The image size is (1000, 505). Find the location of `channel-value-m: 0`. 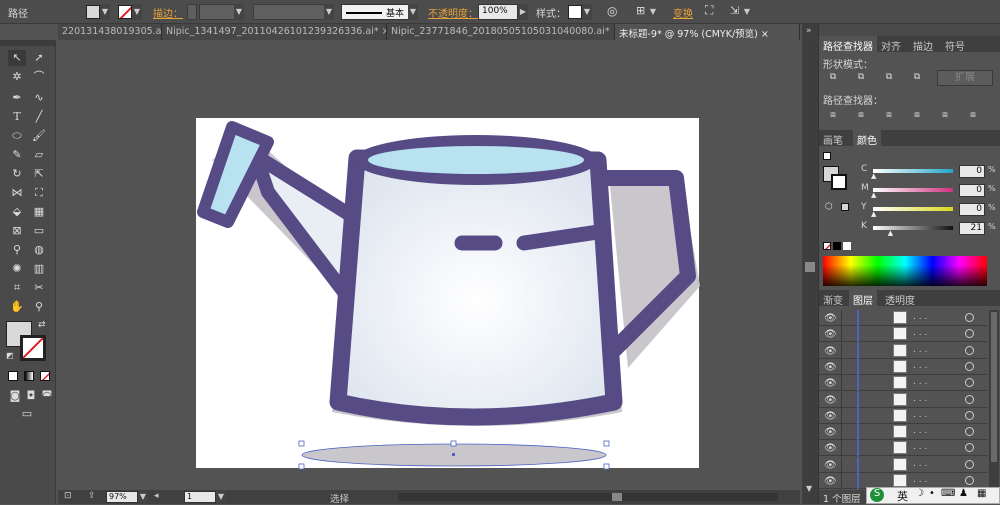

channel-value-m: 0 is located at coordinates (972, 190).